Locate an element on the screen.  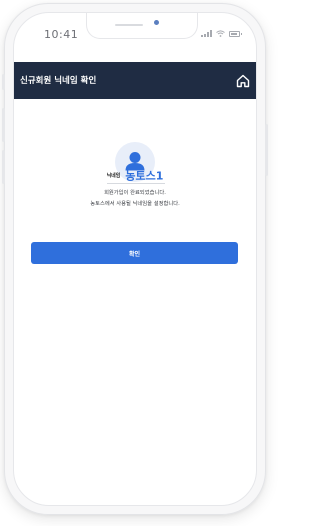
status-icons is located at coordinates (221, 33).